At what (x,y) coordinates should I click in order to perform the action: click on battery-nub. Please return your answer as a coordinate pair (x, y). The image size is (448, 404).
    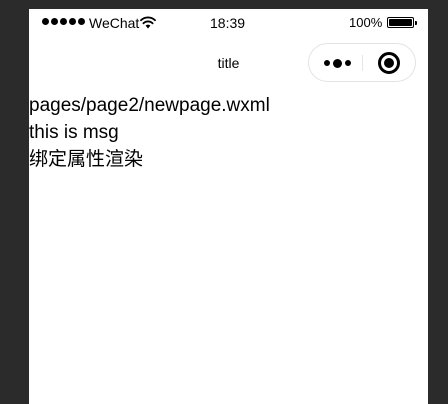
    Looking at the image, I should click on (416, 23).